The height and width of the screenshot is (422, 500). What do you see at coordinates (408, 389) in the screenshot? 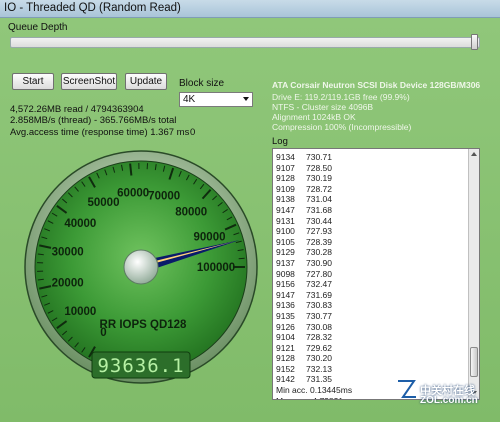
I see `zol-logo-icon` at bounding box center [408, 389].